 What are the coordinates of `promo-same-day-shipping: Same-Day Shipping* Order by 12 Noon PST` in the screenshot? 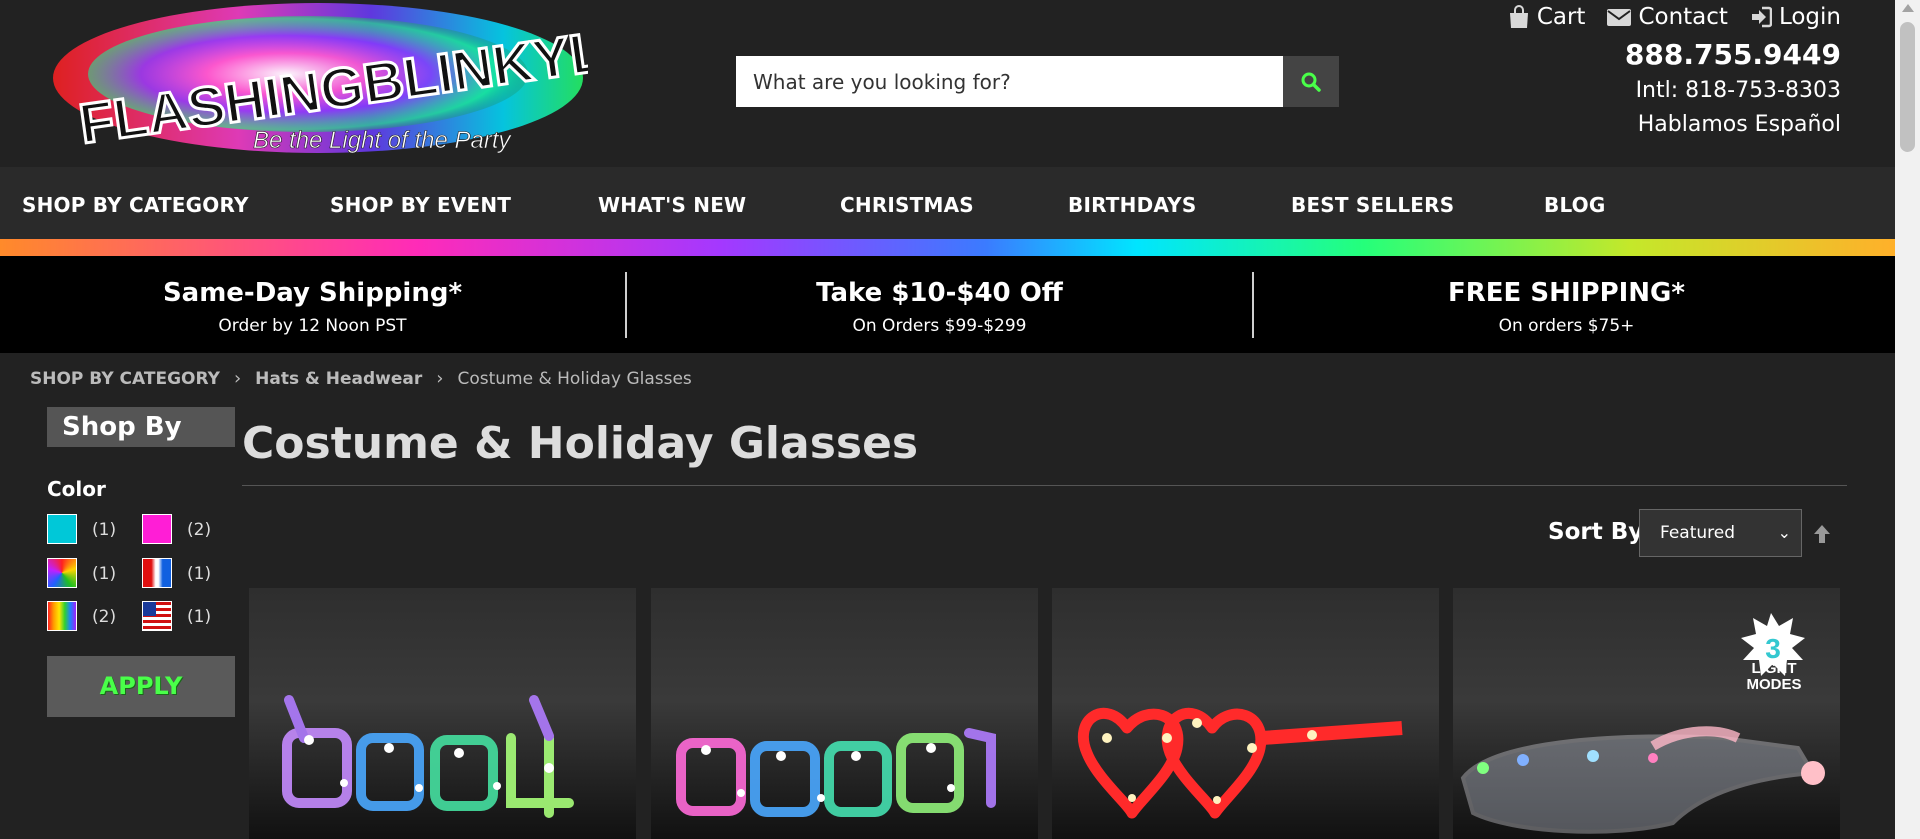 It's located at (312, 304).